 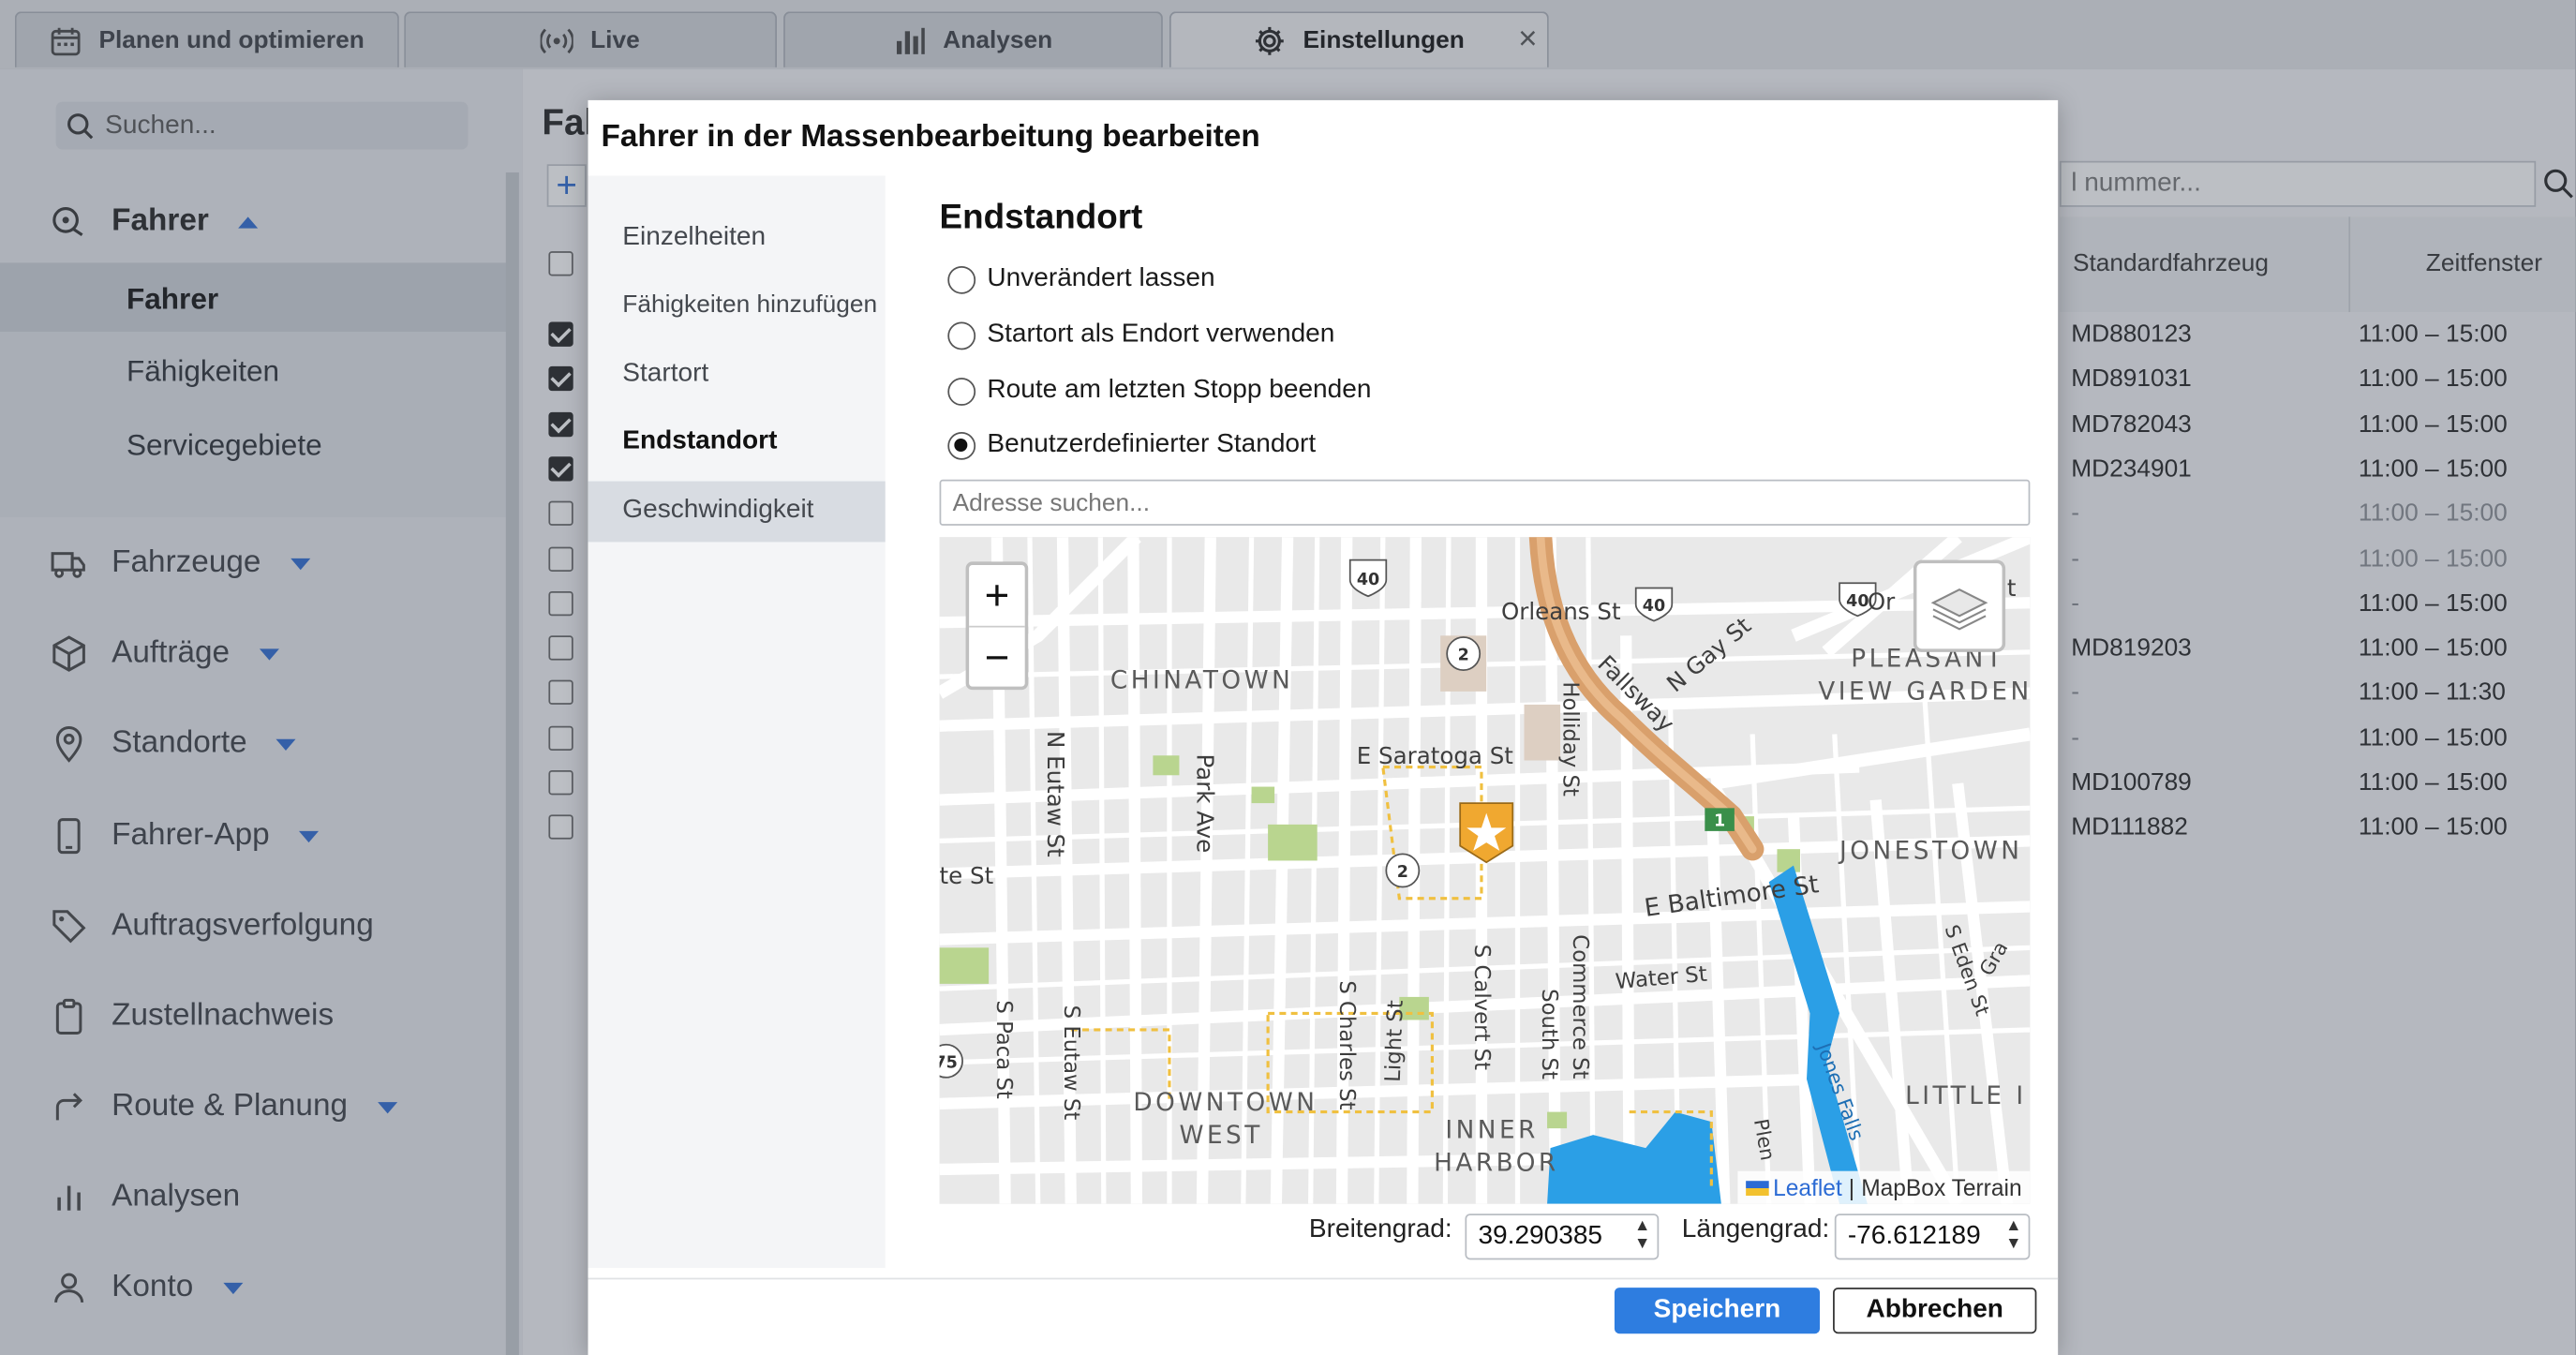 I want to click on shield-label: 1, so click(x=1719, y=821).